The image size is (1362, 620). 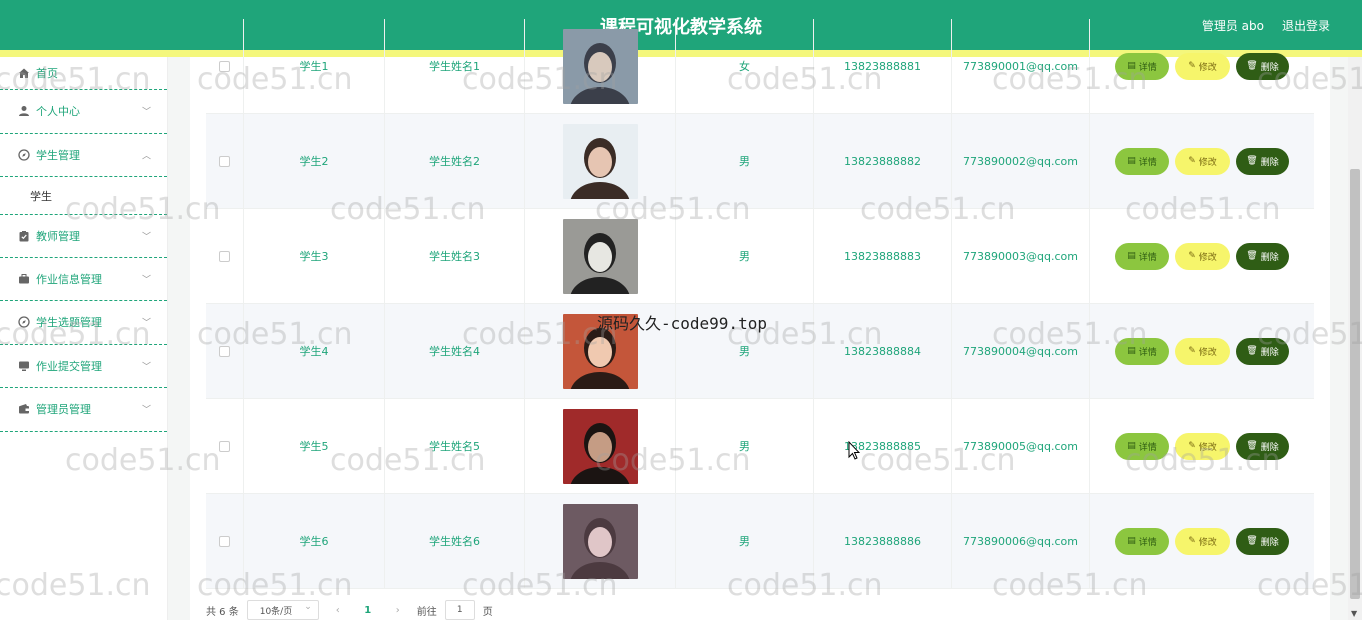 I want to click on sidebar-item-student-management: 学生管理 ︿, so click(x=83, y=155).